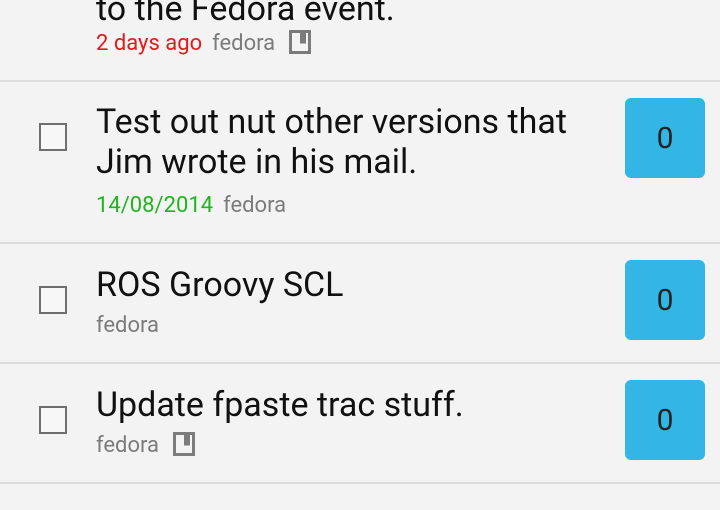 Image resolution: width=720 pixels, height=510 pixels. I want to click on task-title: Update fpaste trac stuff., so click(280, 405).